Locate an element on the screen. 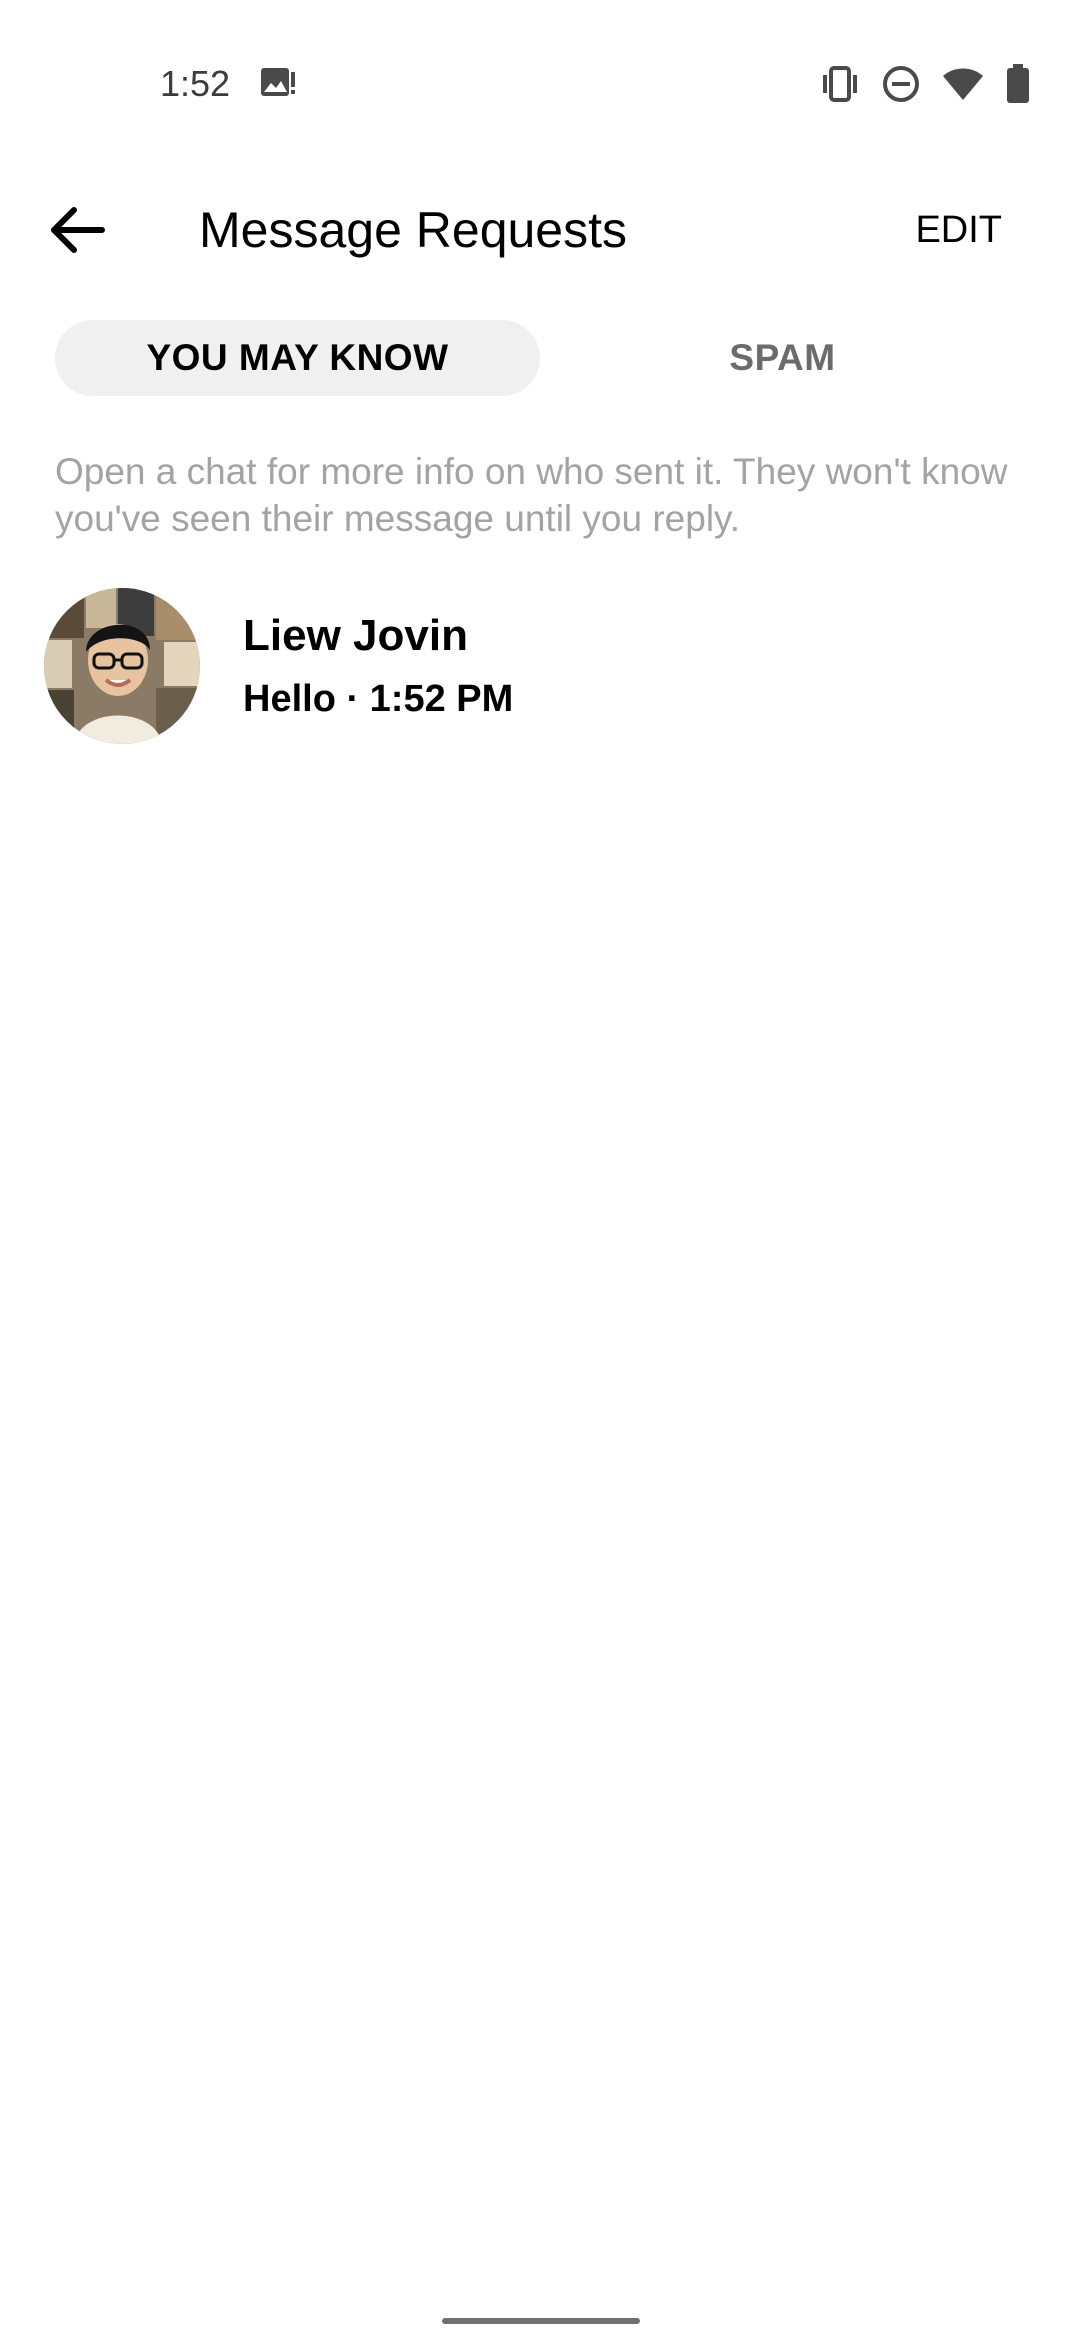 The width and height of the screenshot is (1080, 2340). conversation-row: Liew Jovin Hello · 1:52 PM is located at coordinates (540, 665).